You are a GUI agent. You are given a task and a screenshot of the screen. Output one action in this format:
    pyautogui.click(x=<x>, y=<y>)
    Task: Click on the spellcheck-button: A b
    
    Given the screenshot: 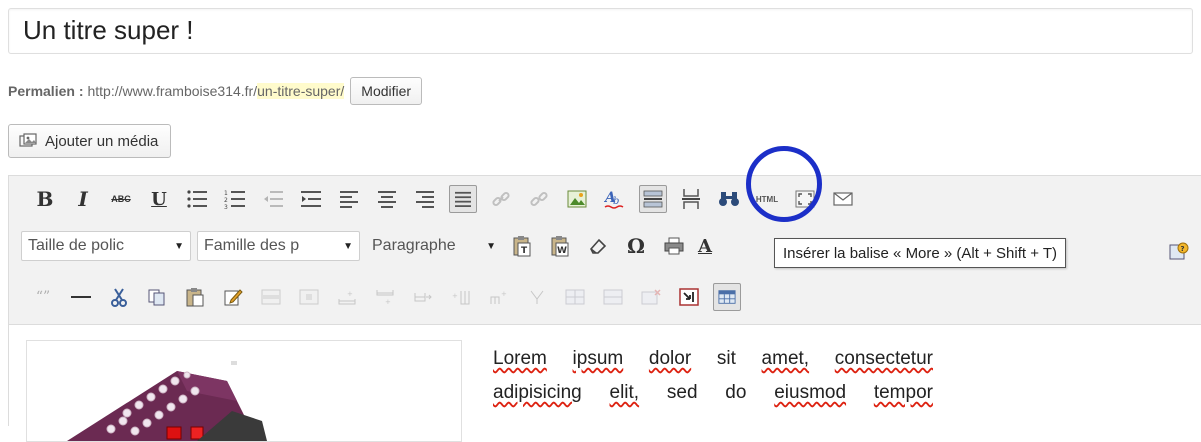 What is the action you would take?
    pyautogui.click(x=615, y=199)
    